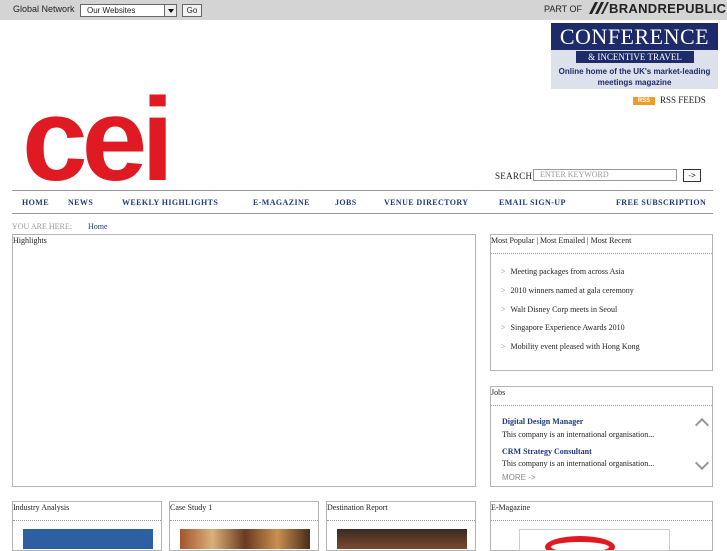 This screenshot has width=727, height=551. What do you see at coordinates (498, 392) in the screenshot?
I see `jobs-title: Jobs` at bounding box center [498, 392].